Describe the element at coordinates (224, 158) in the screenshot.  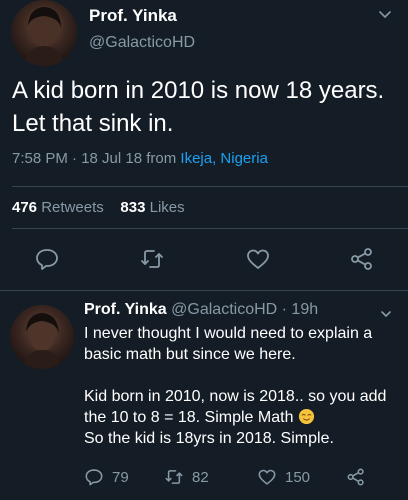
I see `tweet-location-link: Ikeja, Nigeria` at that location.